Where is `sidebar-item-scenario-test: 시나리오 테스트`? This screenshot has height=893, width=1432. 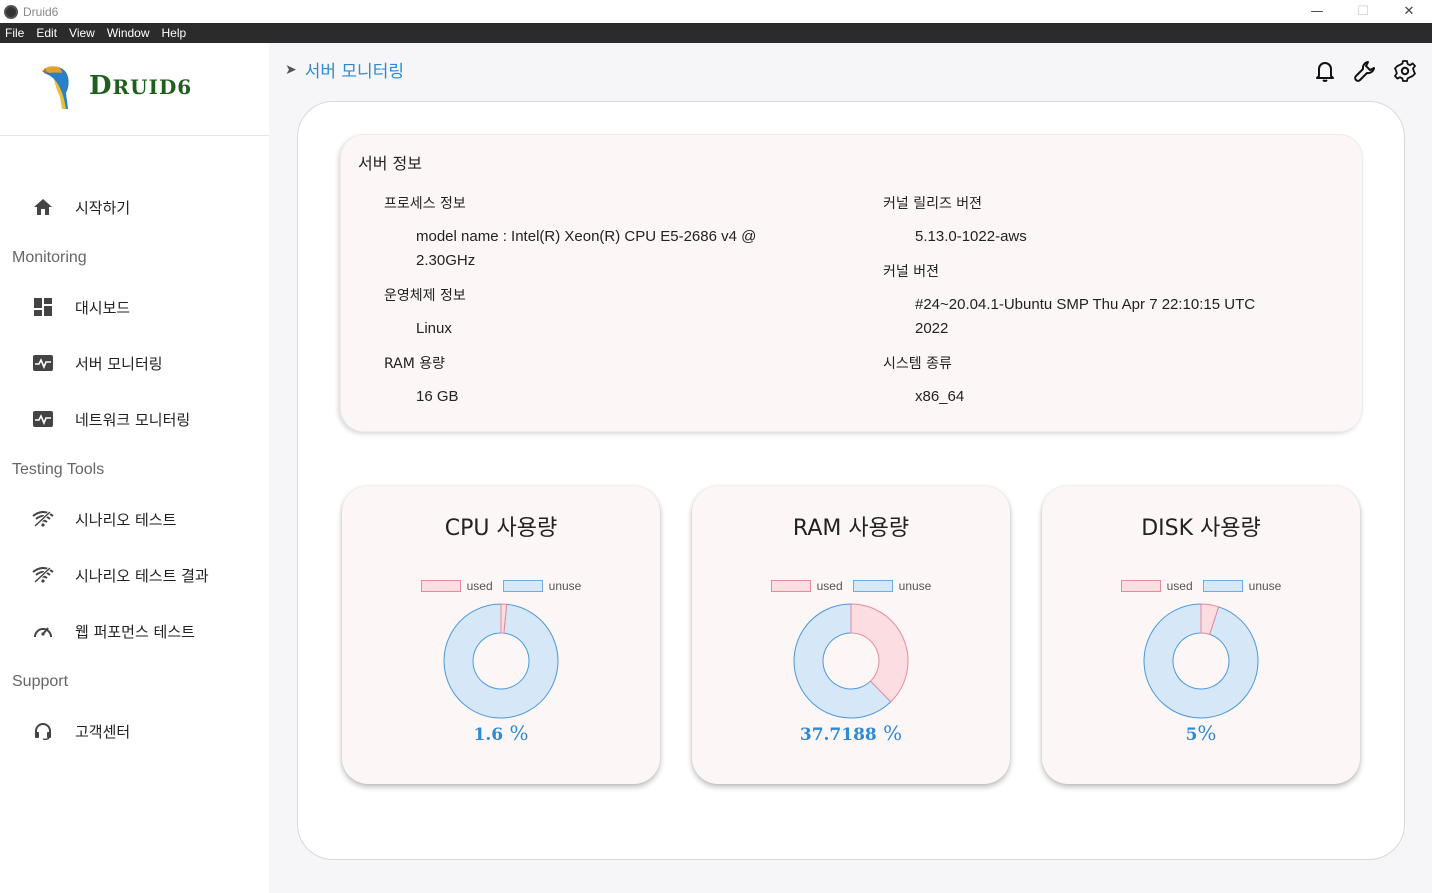
sidebar-item-scenario-test: 시나리오 테스트 is located at coordinates (134, 519).